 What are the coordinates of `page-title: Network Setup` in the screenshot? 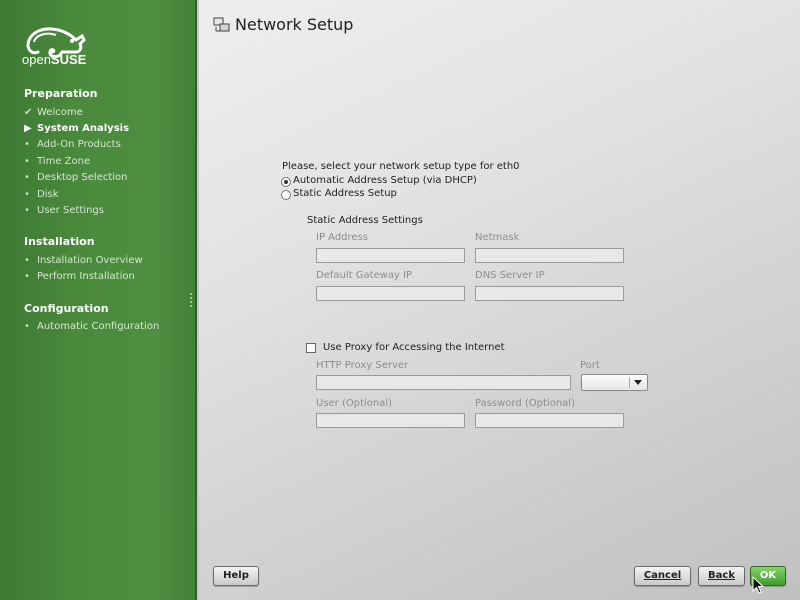 It's located at (294, 24).